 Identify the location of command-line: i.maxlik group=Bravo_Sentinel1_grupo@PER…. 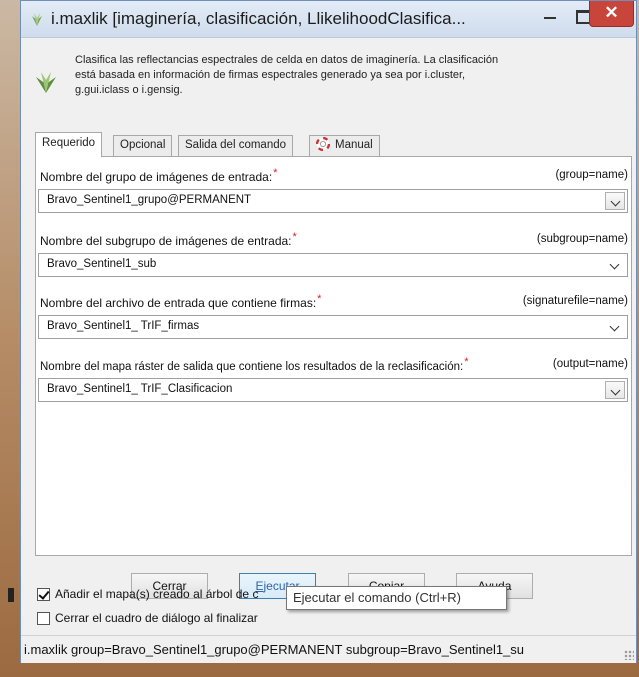
(328, 649).